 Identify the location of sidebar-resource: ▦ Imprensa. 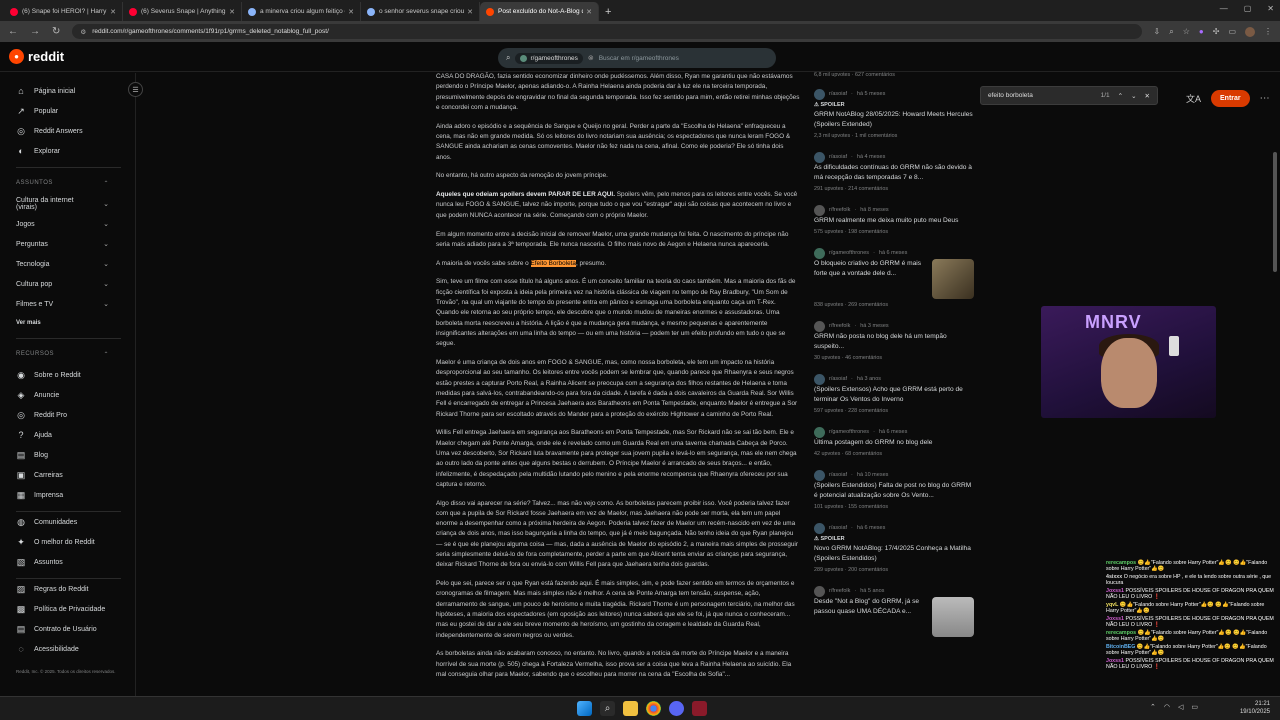
(75, 495).